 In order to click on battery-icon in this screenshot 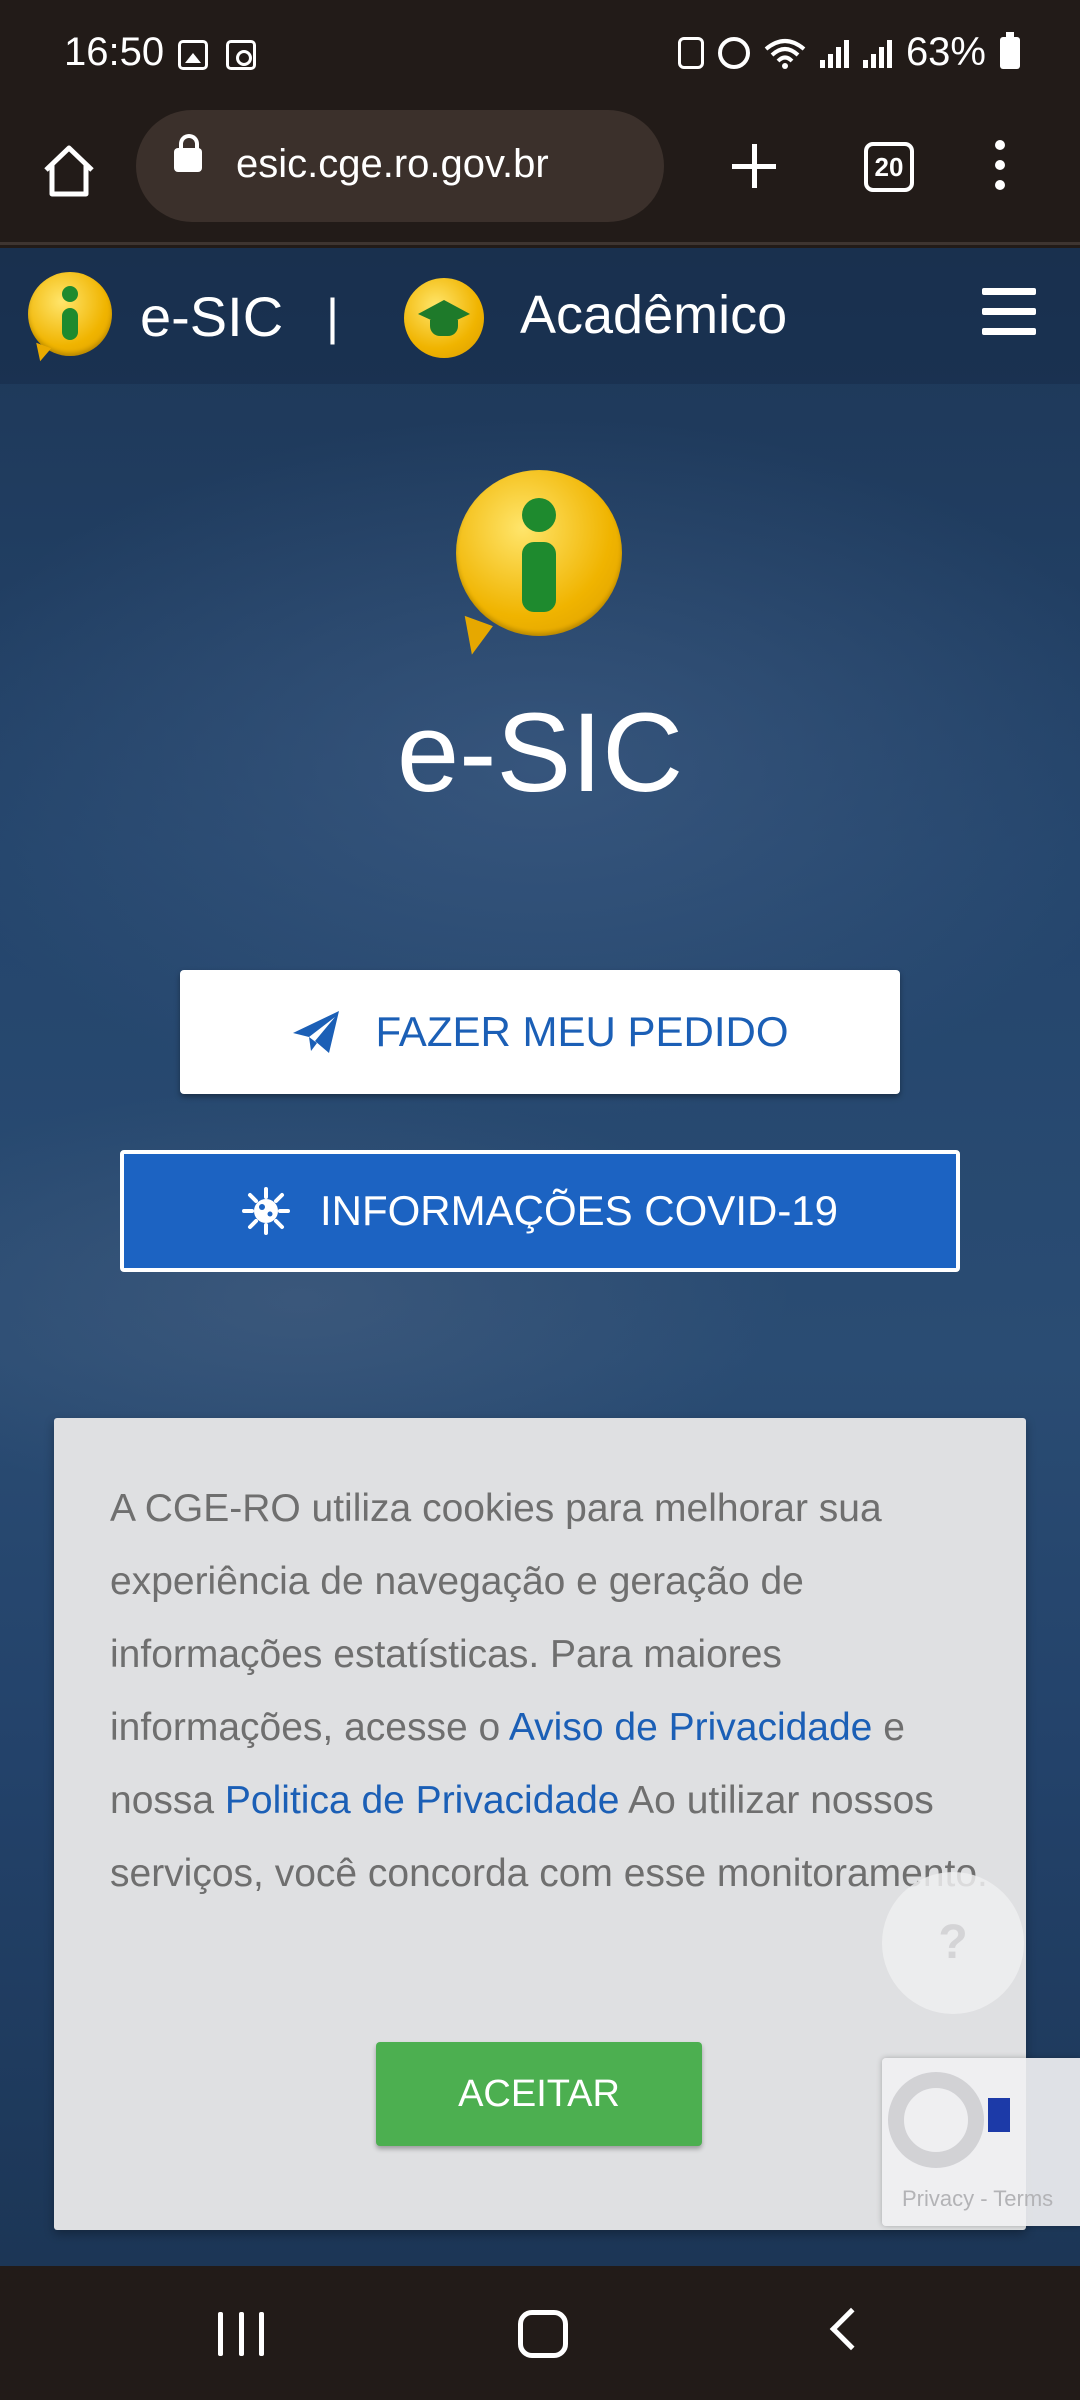, I will do `click(1010, 50)`.